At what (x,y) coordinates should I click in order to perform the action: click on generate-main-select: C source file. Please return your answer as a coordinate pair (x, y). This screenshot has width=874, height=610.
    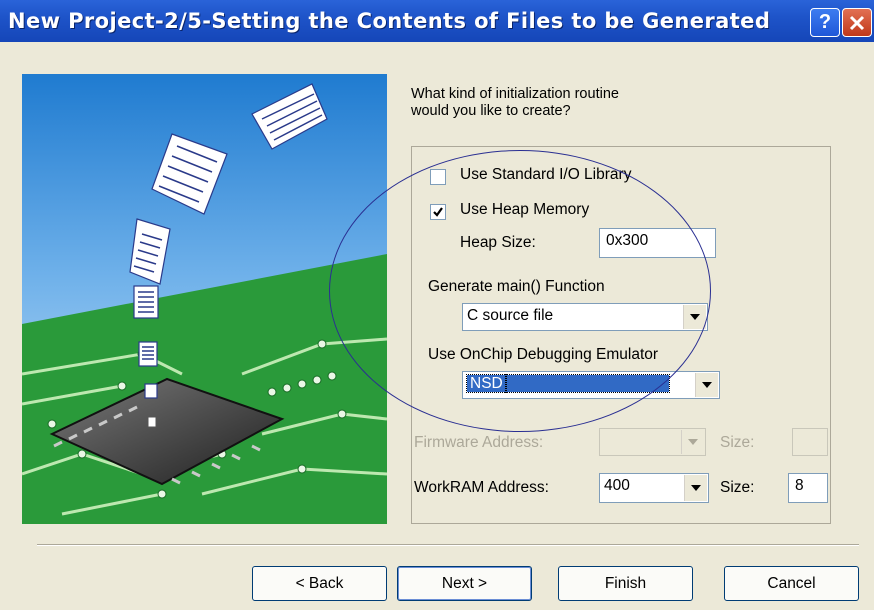
    Looking at the image, I should click on (585, 317).